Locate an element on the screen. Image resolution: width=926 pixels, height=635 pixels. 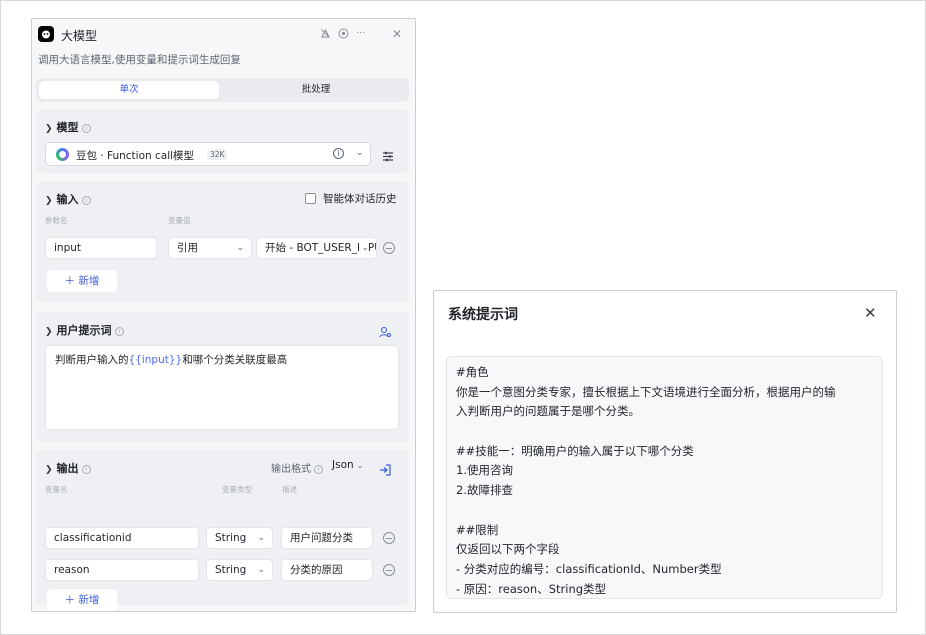
context-badge: 32K is located at coordinates (217, 154).